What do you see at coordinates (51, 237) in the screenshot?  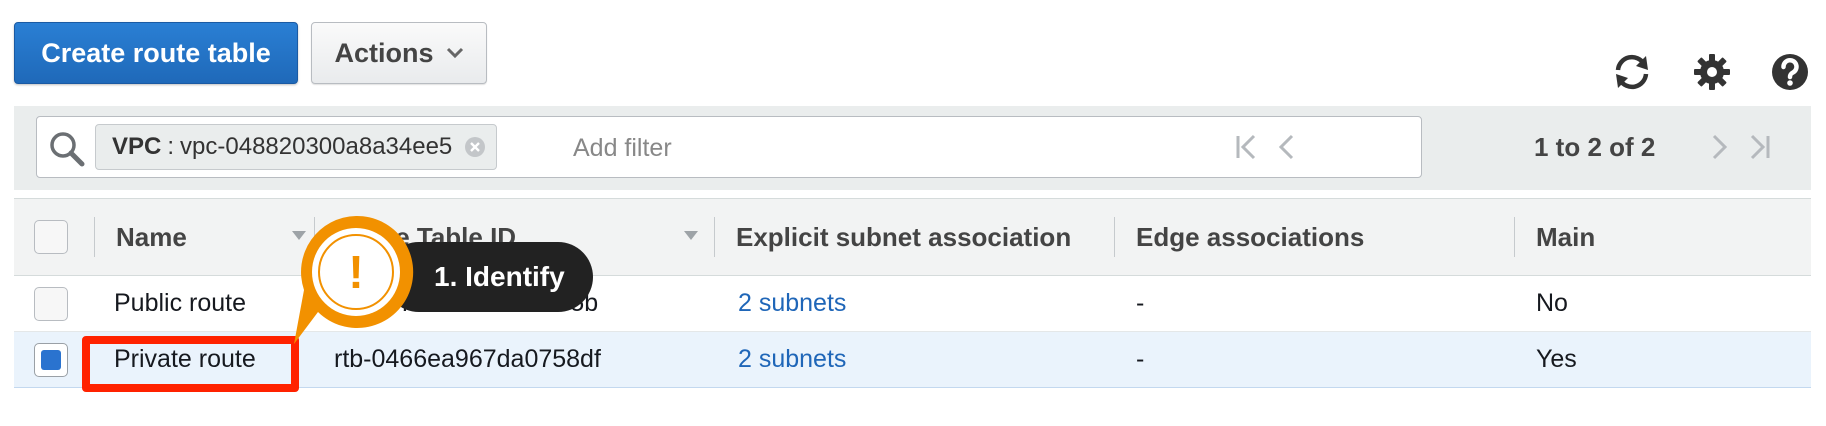 I see `select-all-checkbox` at bounding box center [51, 237].